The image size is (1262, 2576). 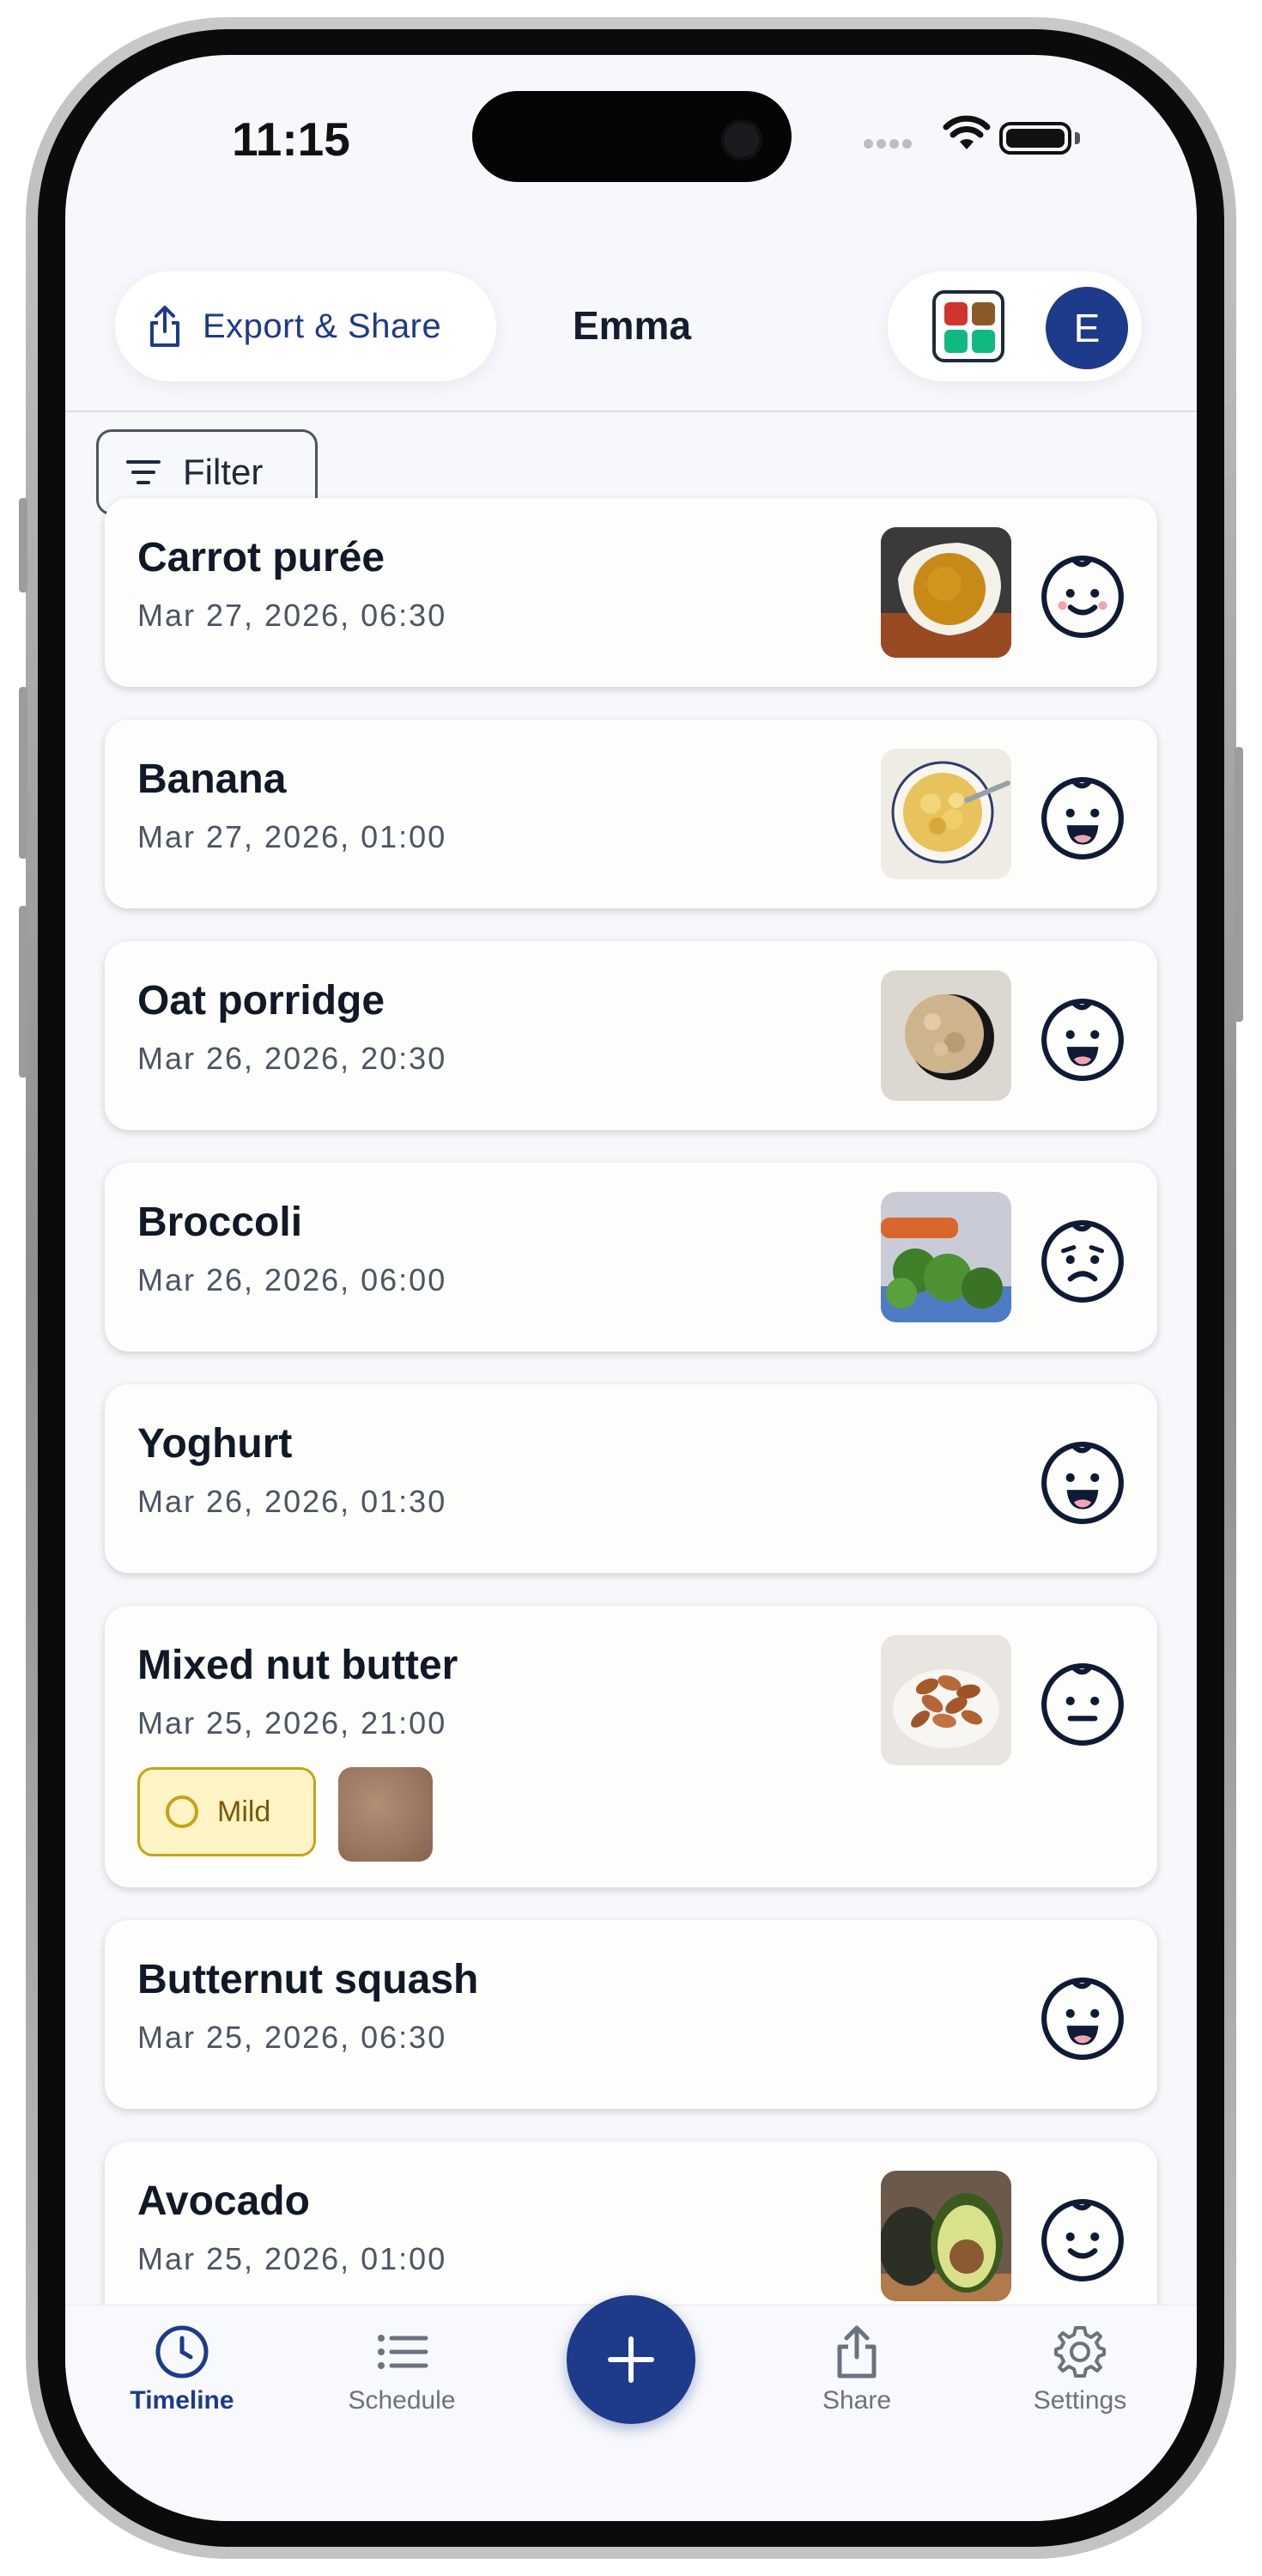 I want to click on entry-name: Mixed nut butter, so click(x=297, y=1665).